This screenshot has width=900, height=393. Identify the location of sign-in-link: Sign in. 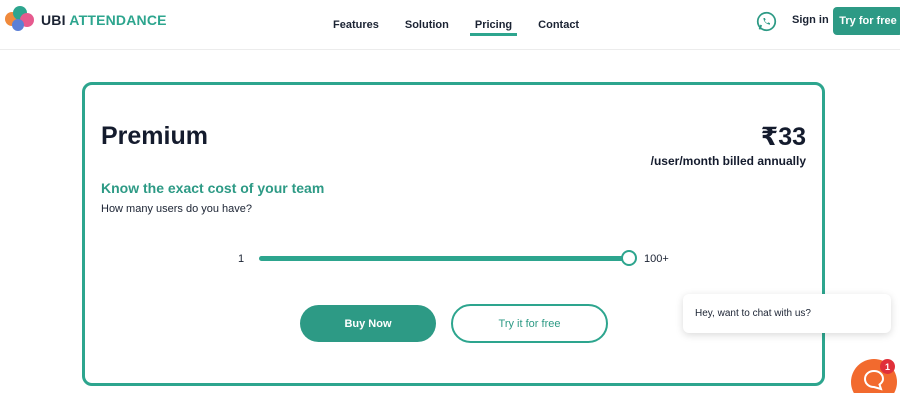
(810, 20).